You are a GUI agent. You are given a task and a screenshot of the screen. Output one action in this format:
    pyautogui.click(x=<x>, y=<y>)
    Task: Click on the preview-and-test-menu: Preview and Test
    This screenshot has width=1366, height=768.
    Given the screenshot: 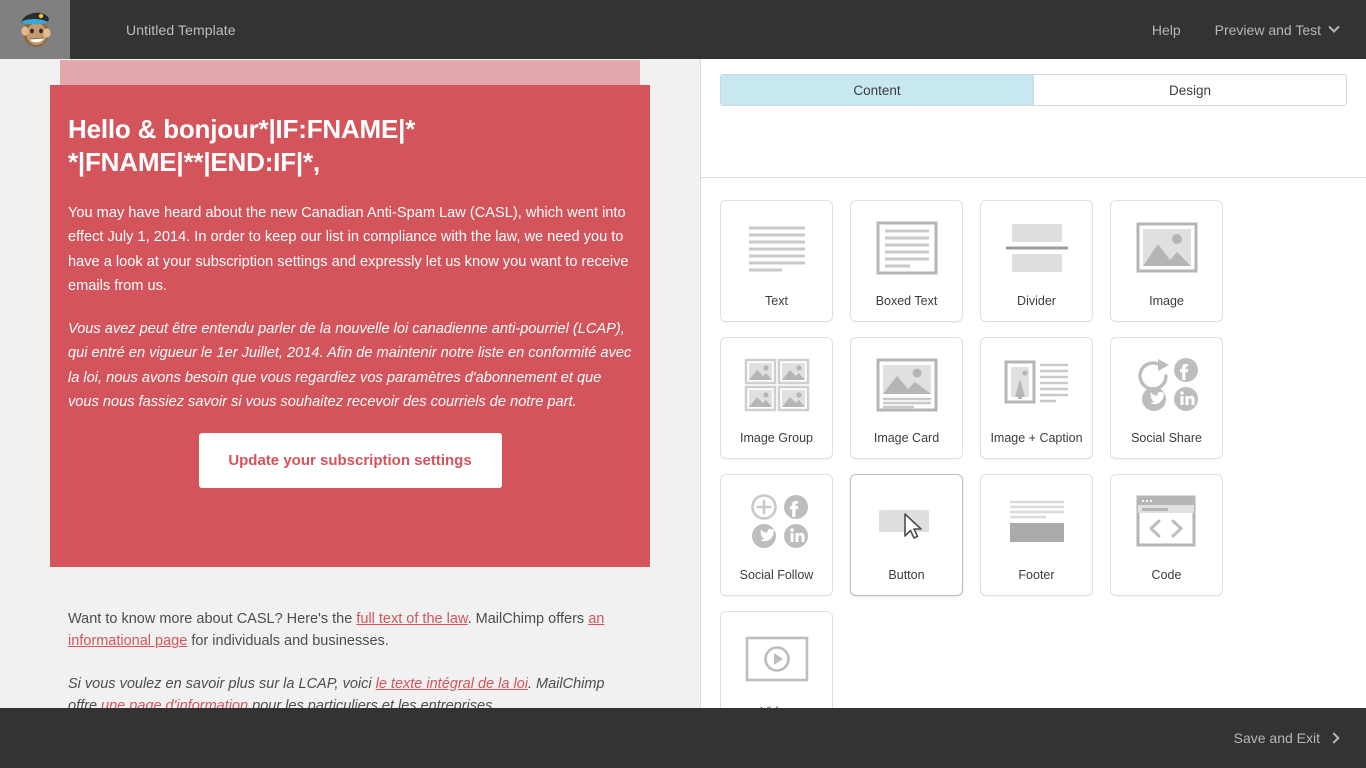 What is the action you would take?
    pyautogui.click(x=1277, y=29)
    